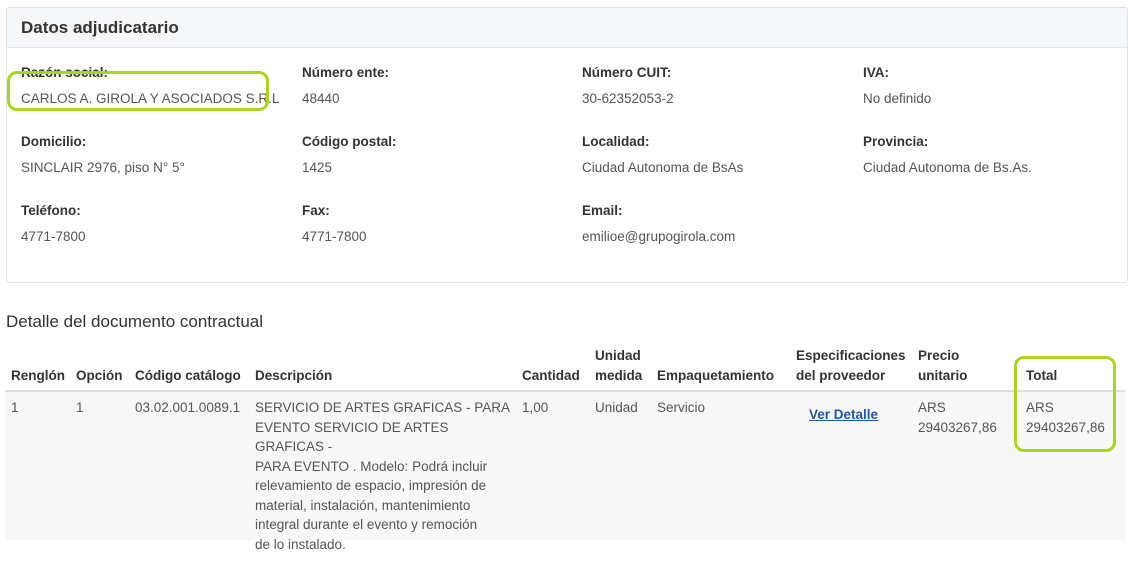 This screenshot has width=1140, height=562. I want to click on field-value: Ciudad Autonoma de Bs.As., so click(947, 167).